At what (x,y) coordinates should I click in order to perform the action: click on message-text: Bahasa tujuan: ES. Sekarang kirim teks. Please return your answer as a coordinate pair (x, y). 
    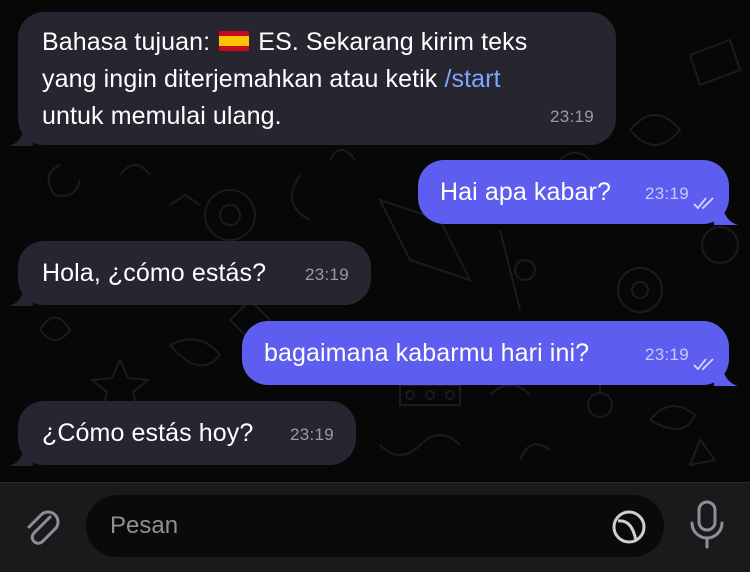
    Looking at the image, I should click on (285, 42).